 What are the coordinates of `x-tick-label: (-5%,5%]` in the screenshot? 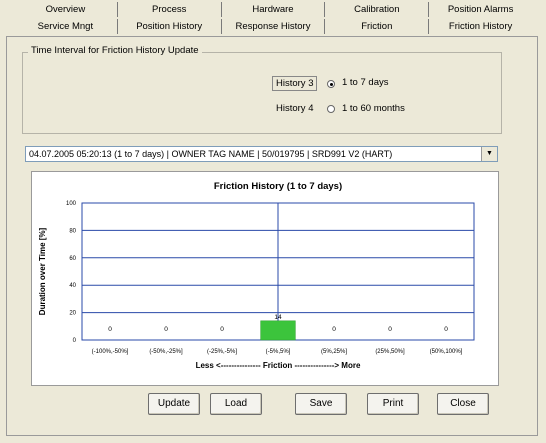 It's located at (278, 352).